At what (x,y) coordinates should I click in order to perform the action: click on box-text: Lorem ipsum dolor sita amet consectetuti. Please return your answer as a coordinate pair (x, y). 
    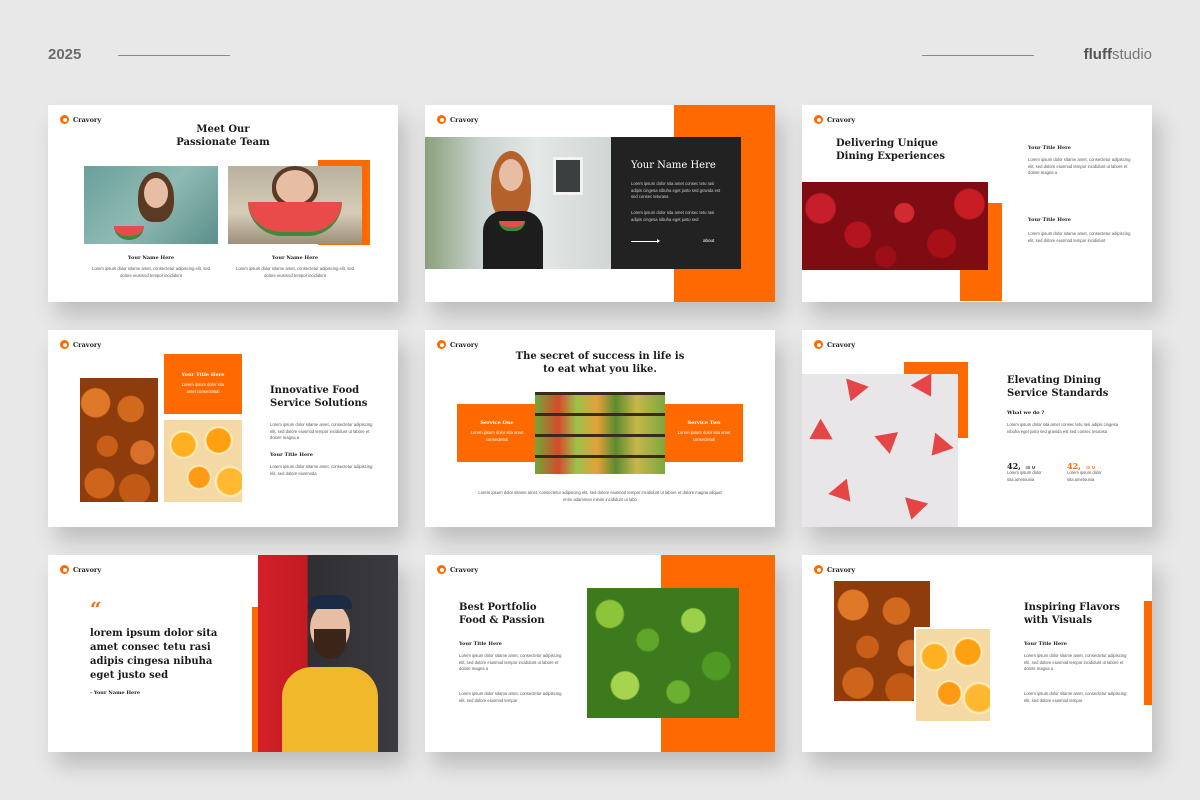
    Looking at the image, I should click on (203, 388).